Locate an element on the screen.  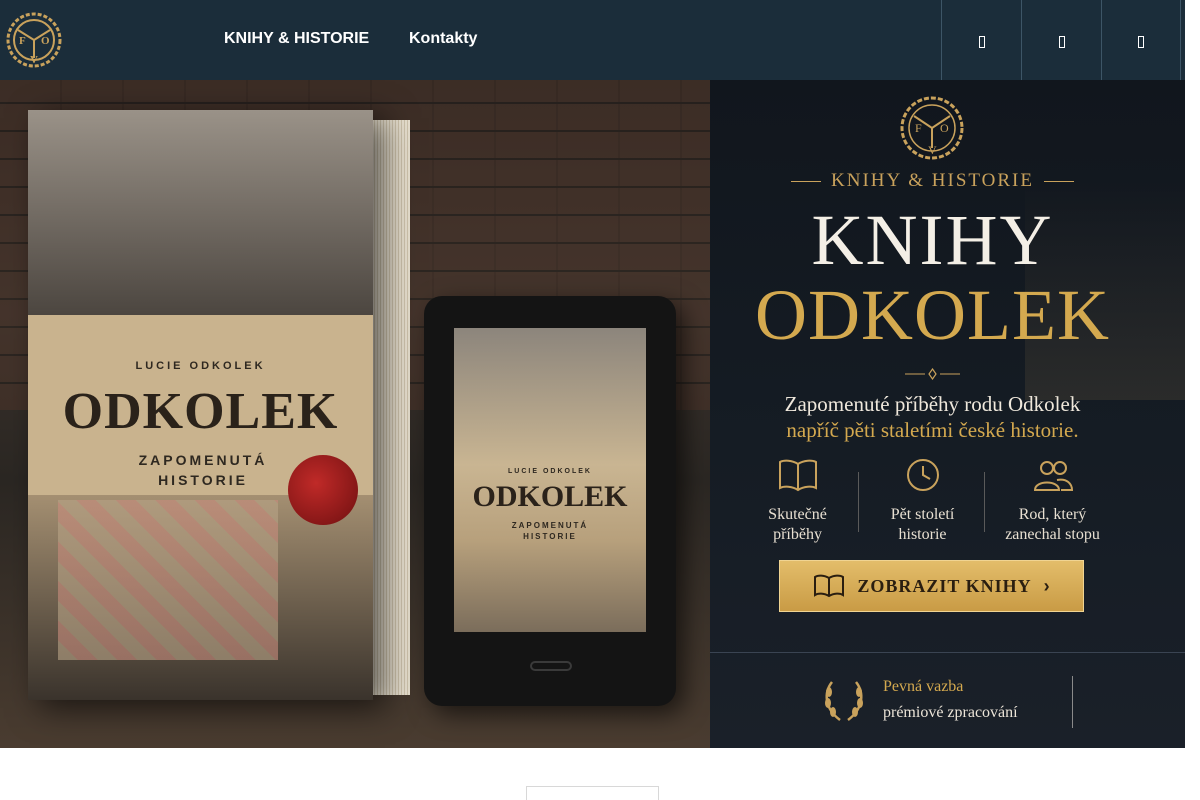
wax-seal-icon is located at coordinates (323, 490).